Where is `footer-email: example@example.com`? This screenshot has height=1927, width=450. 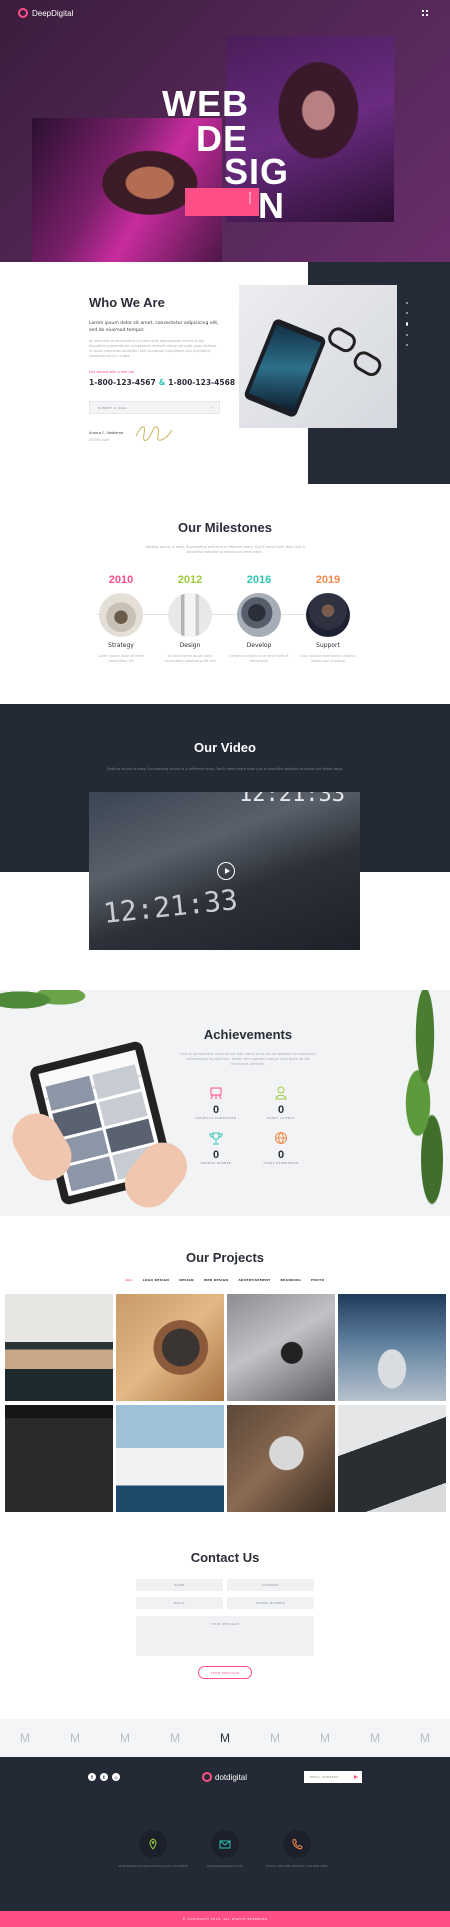 footer-email: example@example.com is located at coordinates (225, 1866).